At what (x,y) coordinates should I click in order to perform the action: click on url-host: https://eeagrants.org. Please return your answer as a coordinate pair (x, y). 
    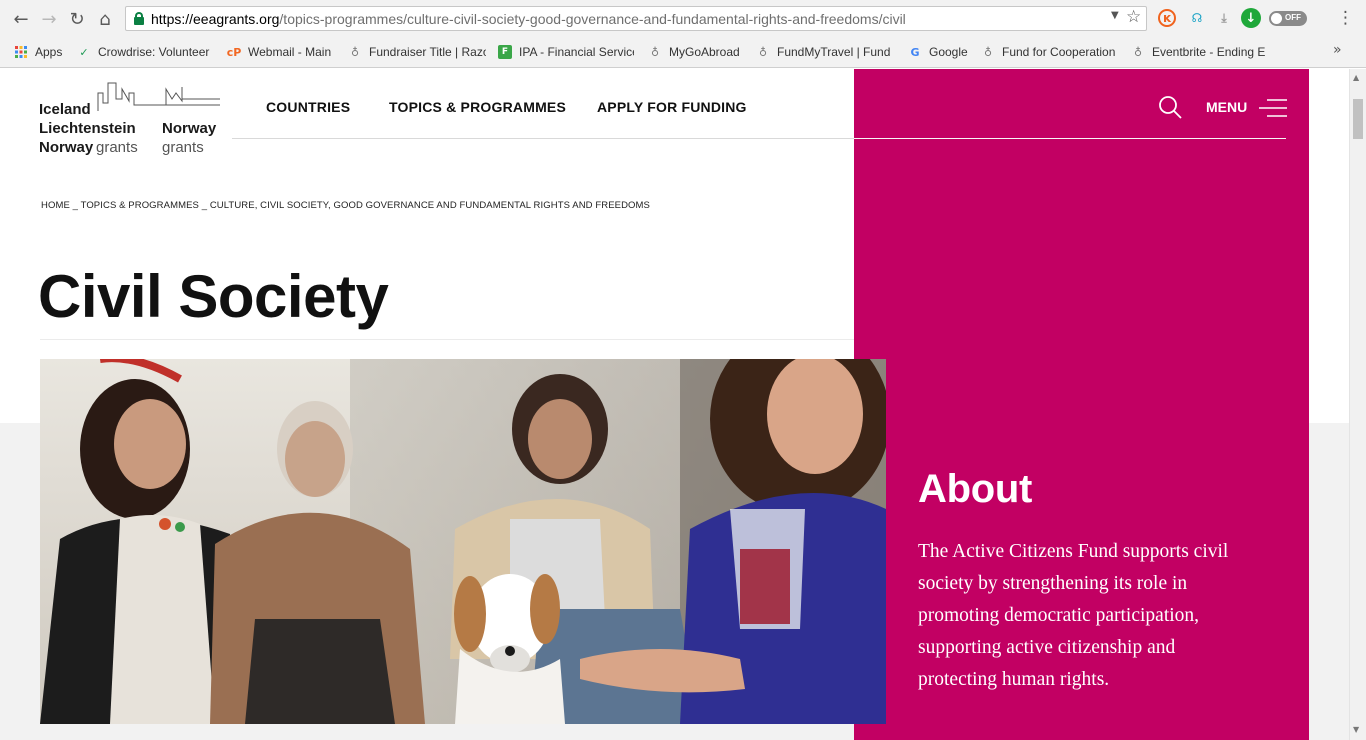
    Looking at the image, I should click on (215, 19).